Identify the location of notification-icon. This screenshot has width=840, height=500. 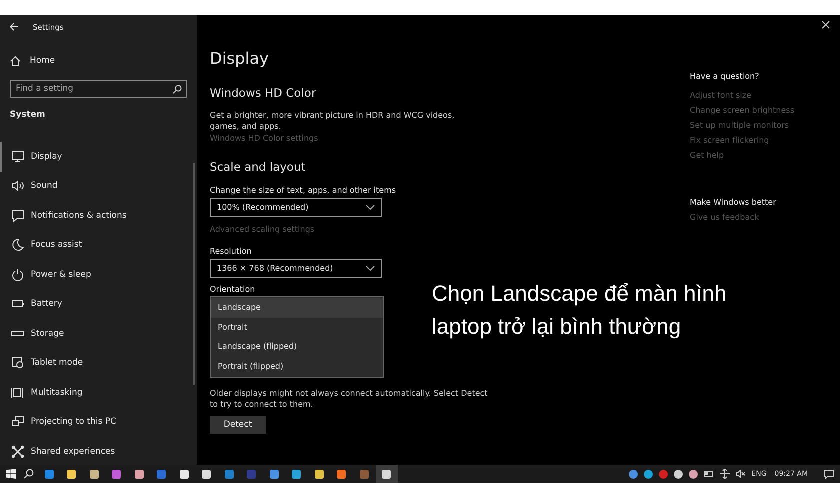
(829, 474).